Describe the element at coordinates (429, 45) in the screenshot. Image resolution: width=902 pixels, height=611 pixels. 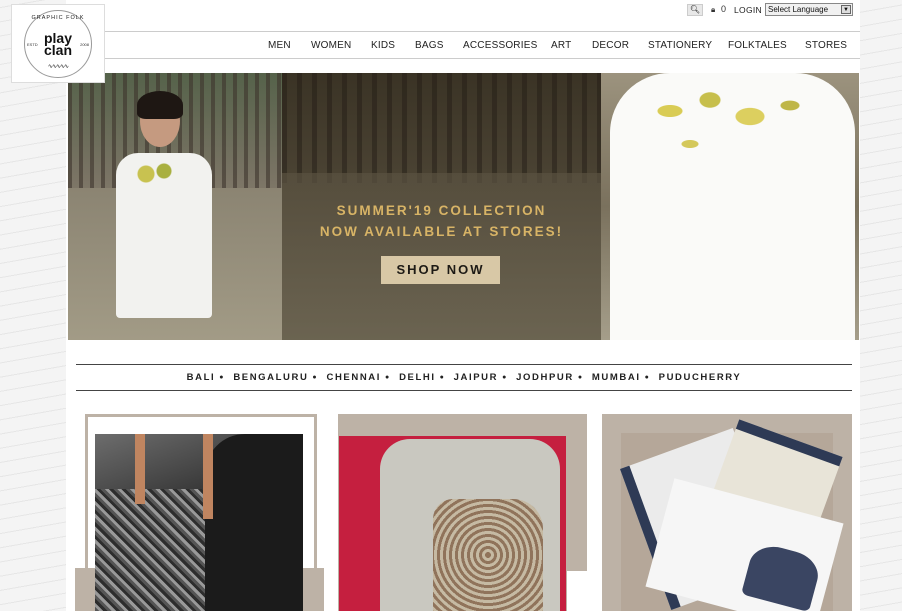
I see `nav-item-bags: BAGS` at that location.